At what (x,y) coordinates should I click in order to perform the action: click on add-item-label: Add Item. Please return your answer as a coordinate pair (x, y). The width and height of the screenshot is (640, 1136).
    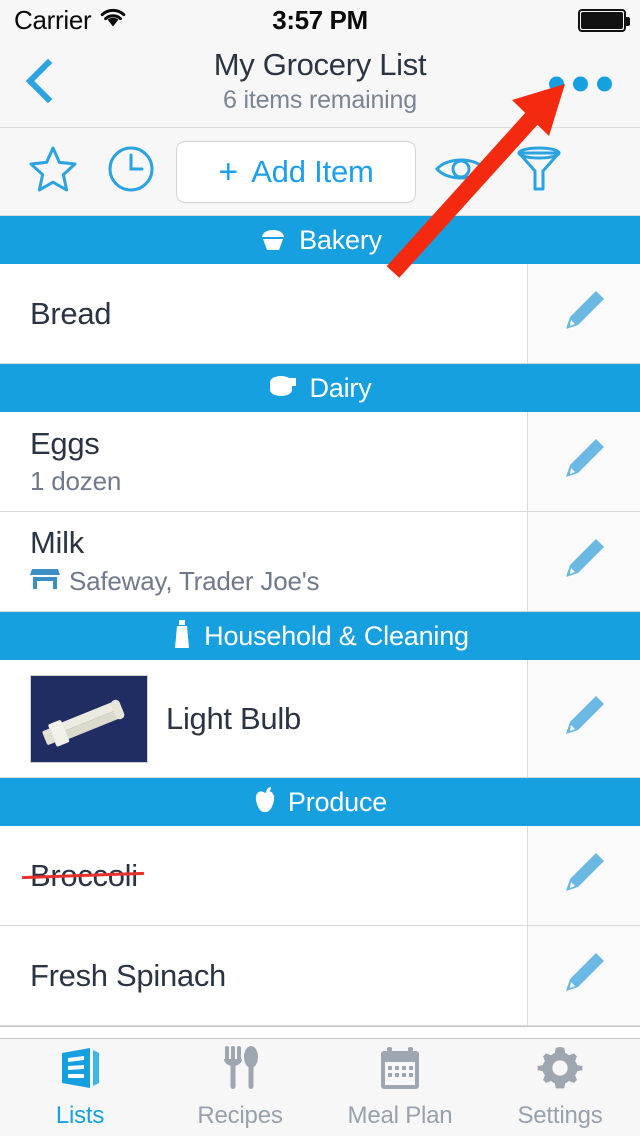
    Looking at the image, I should click on (312, 171).